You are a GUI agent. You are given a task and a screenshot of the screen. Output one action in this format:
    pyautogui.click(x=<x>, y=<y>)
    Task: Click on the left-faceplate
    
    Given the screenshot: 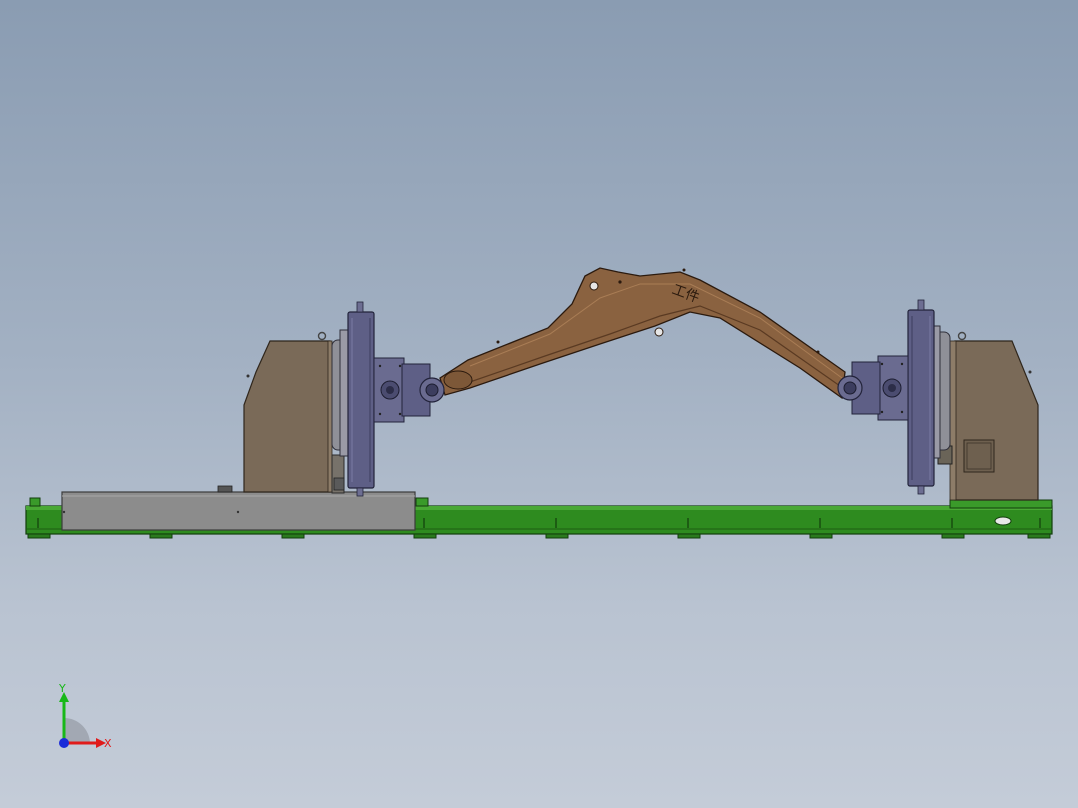 What is the action you would take?
    pyautogui.click(x=381, y=399)
    